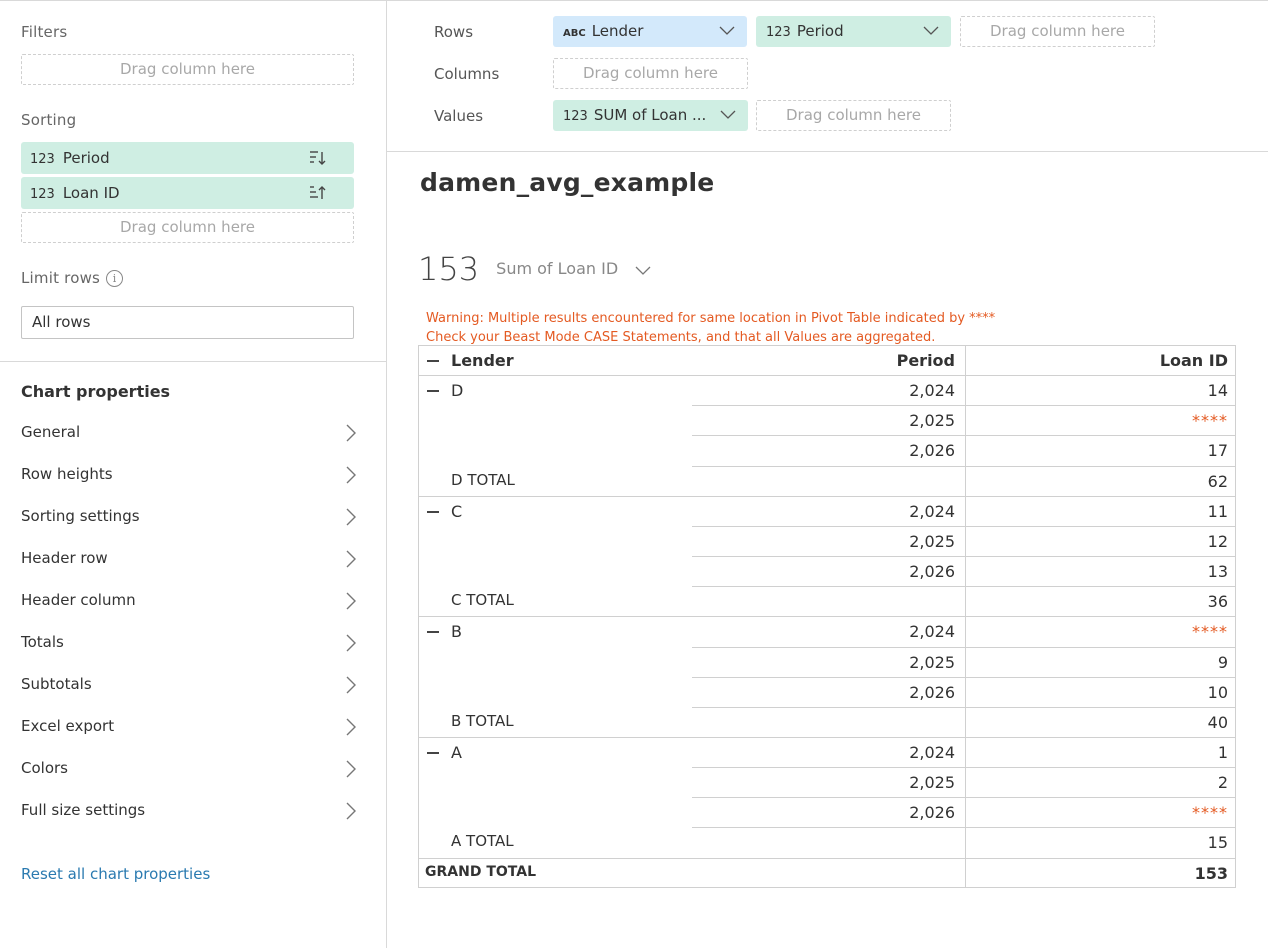 The width and height of the screenshot is (1274, 948). What do you see at coordinates (191, 516) in the screenshot?
I see `chart-property-item: Sorting settings` at bounding box center [191, 516].